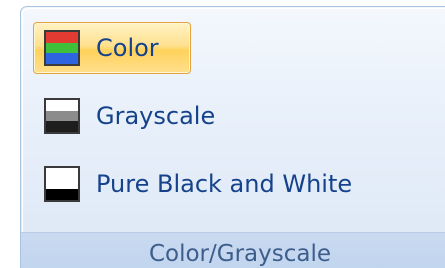 The height and width of the screenshot is (268, 445). What do you see at coordinates (233, 250) in the screenshot?
I see `group-label: Color/Grayscale` at bounding box center [233, 250].